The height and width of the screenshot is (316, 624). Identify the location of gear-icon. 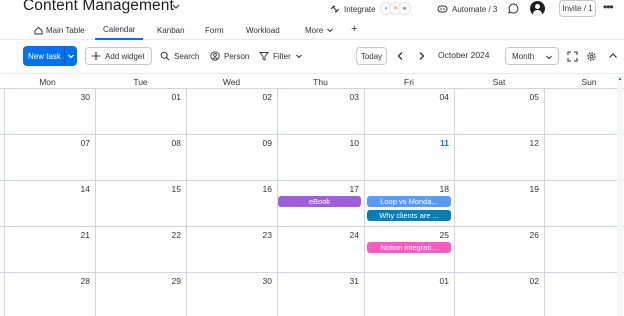
(591, 56).